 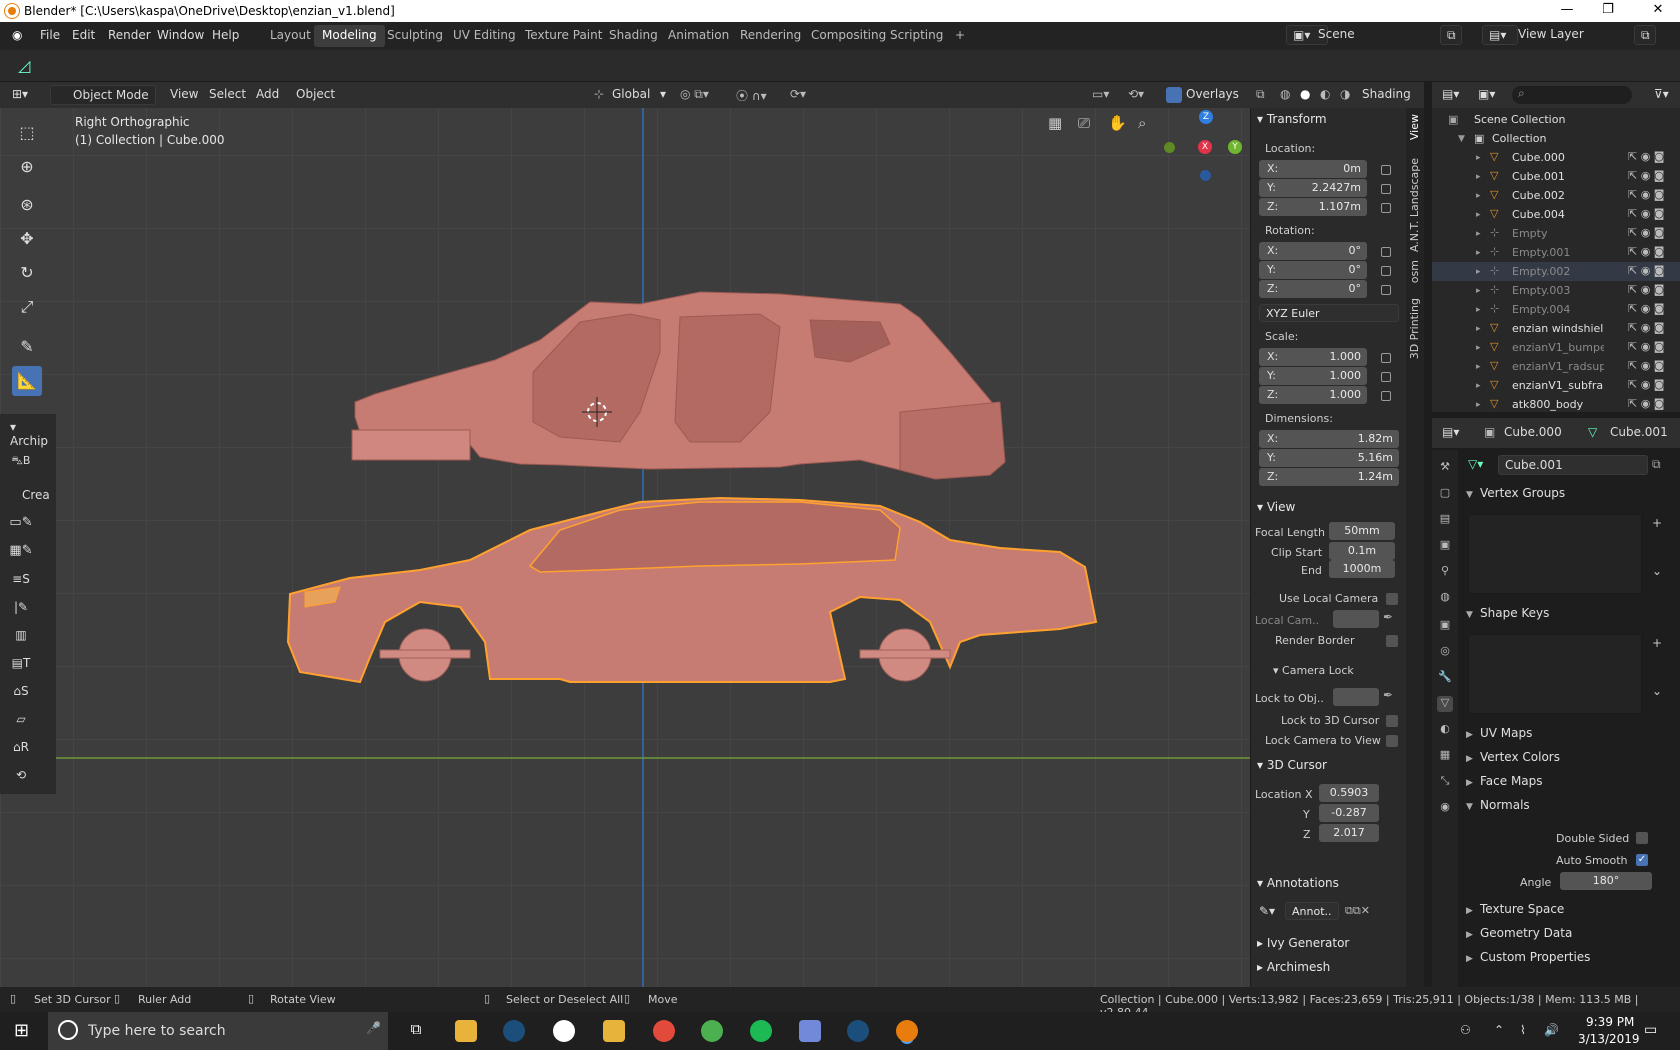 I want to click on tab-texture-paint: Texture Paint, so click(x=563, y=36).